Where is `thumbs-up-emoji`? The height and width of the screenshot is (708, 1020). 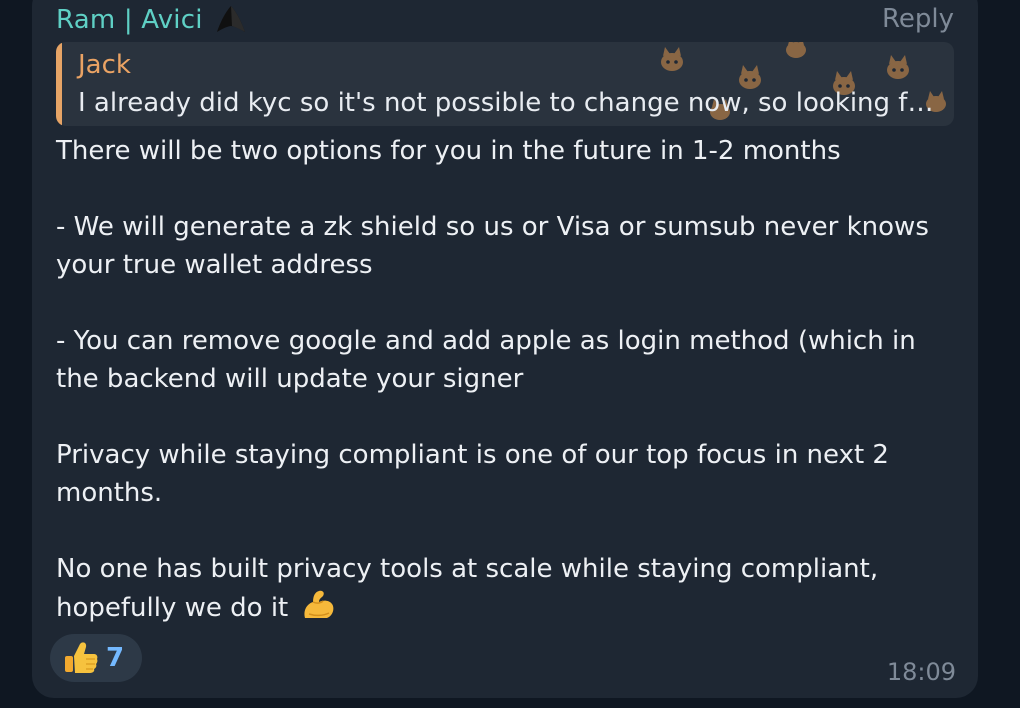 thumbs-up-emoji is located at coordinates (81, 658).